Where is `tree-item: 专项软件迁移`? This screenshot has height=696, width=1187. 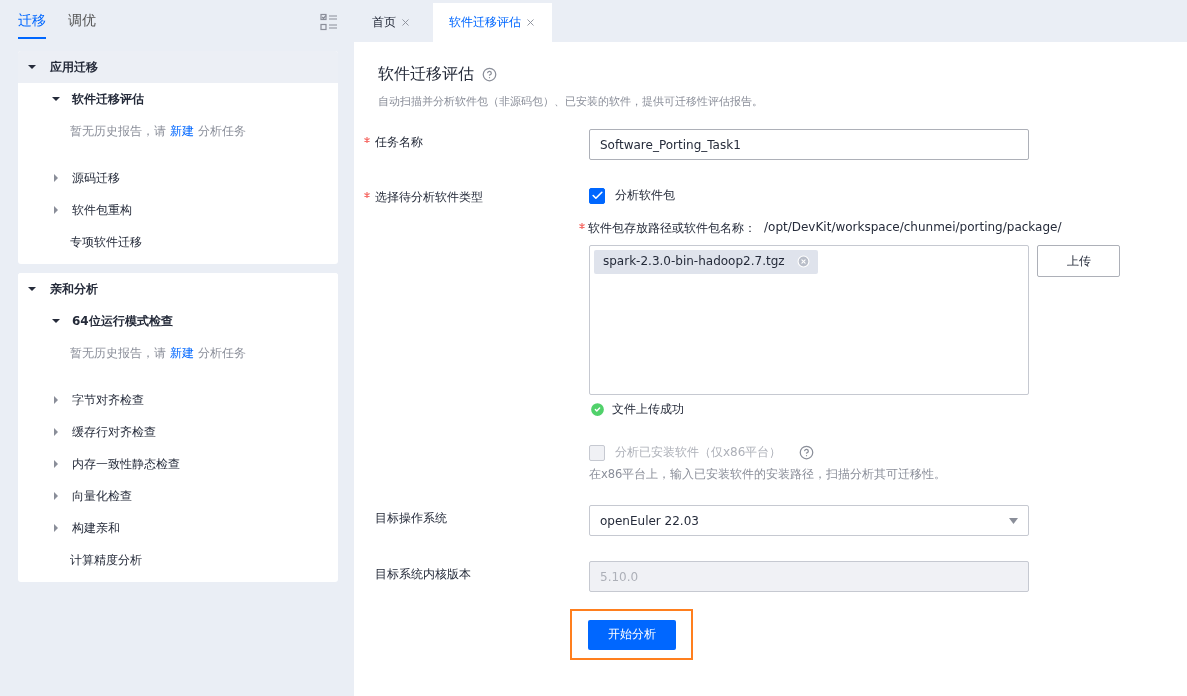
tree-item: 专项软件迁移 is located at coordinates (106, 242).